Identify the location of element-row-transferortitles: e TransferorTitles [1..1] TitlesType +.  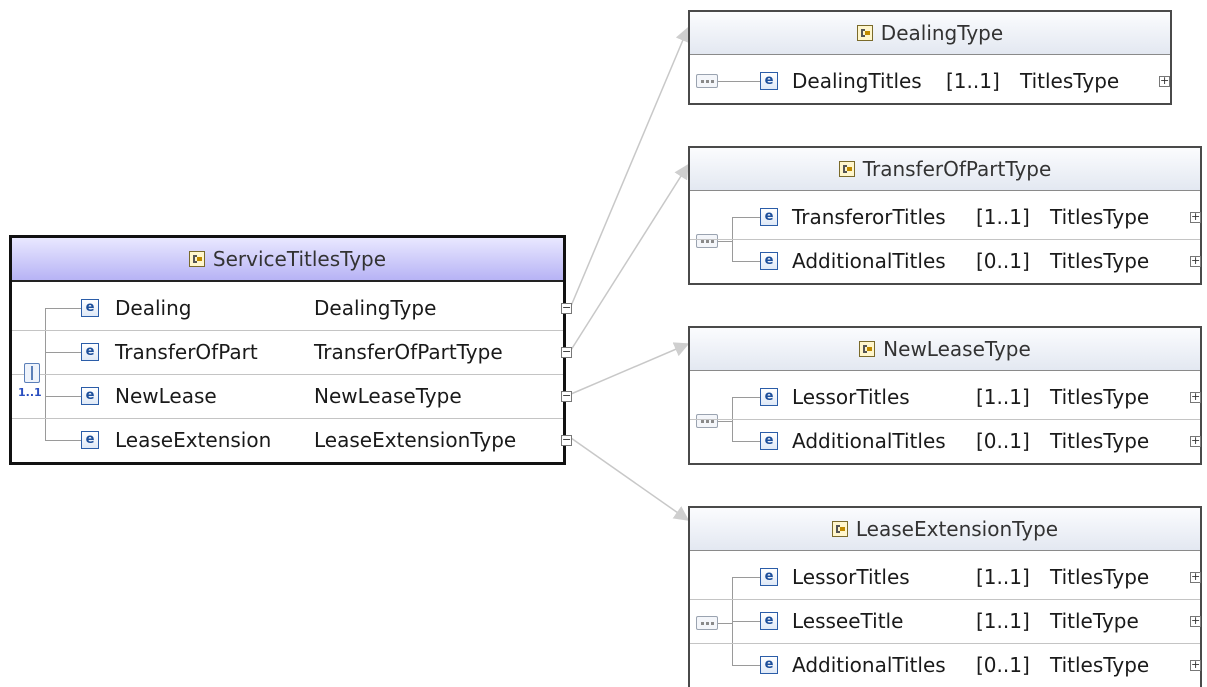
(945, 217).